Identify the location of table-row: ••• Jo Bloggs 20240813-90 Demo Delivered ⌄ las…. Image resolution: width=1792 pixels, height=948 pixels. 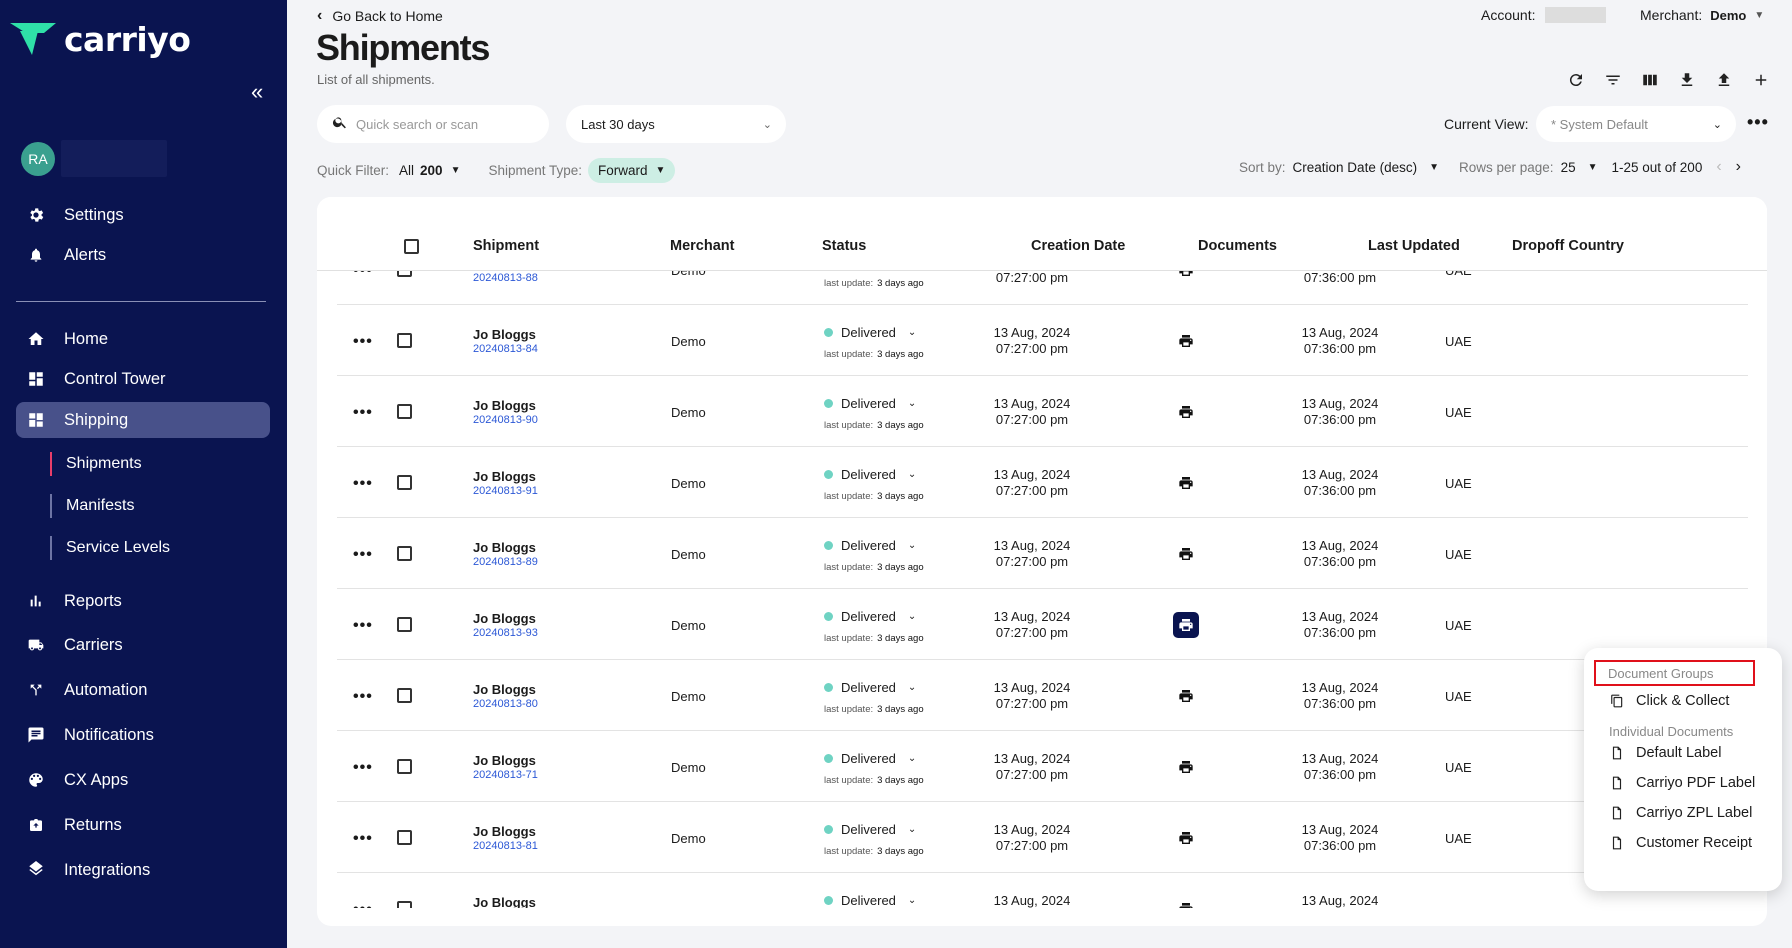
(1042, 411).